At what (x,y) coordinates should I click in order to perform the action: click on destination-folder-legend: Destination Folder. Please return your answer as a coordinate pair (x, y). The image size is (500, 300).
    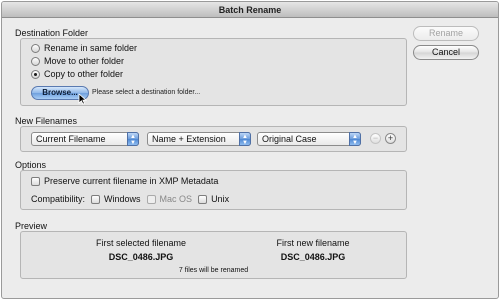
    Looking at the image, I should click on (52, 33).